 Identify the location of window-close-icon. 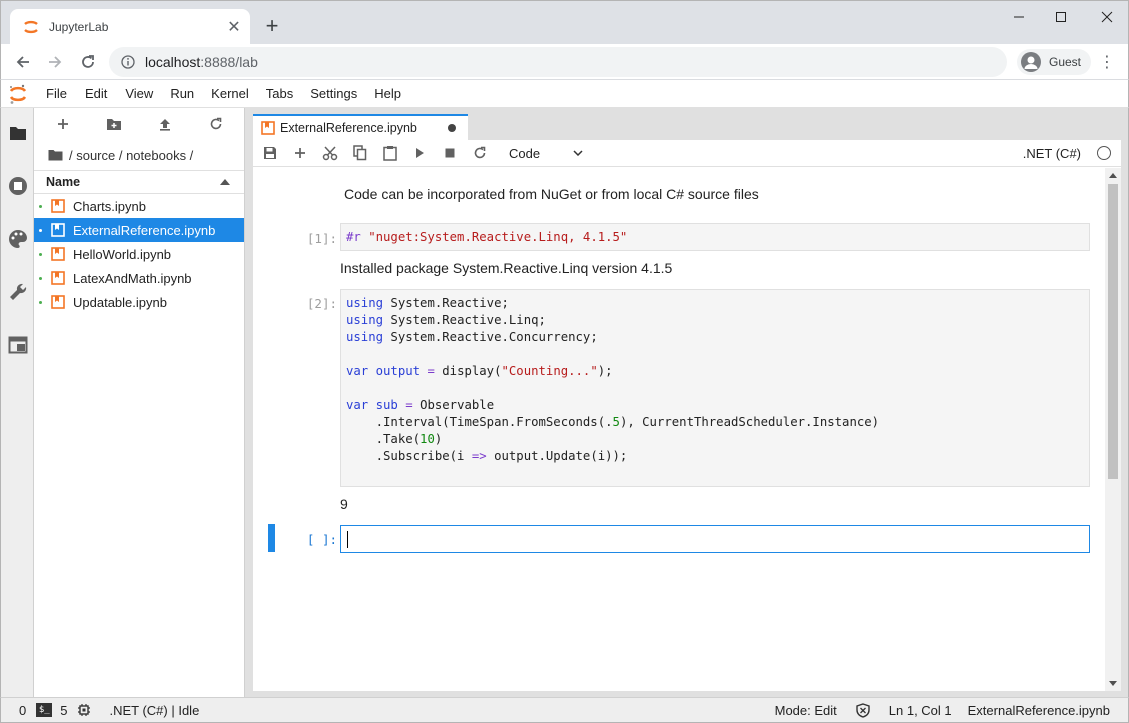
(1107, 17).